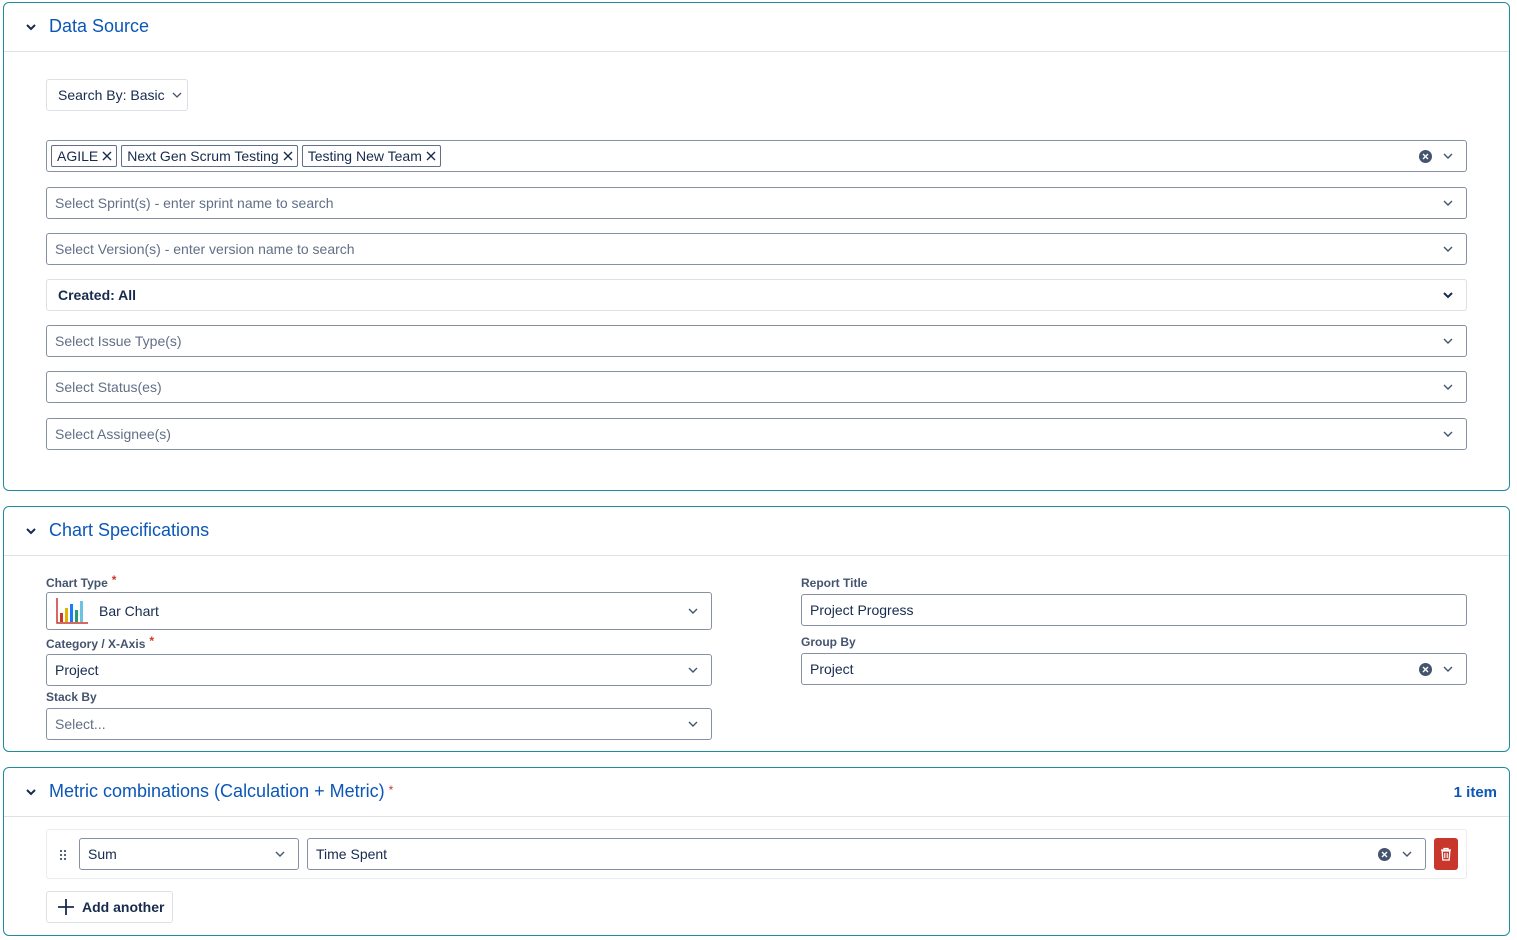 The height and width of the screenshot is (940, 1517). I want to click on created-filter: Created: All, so click(756, 295).